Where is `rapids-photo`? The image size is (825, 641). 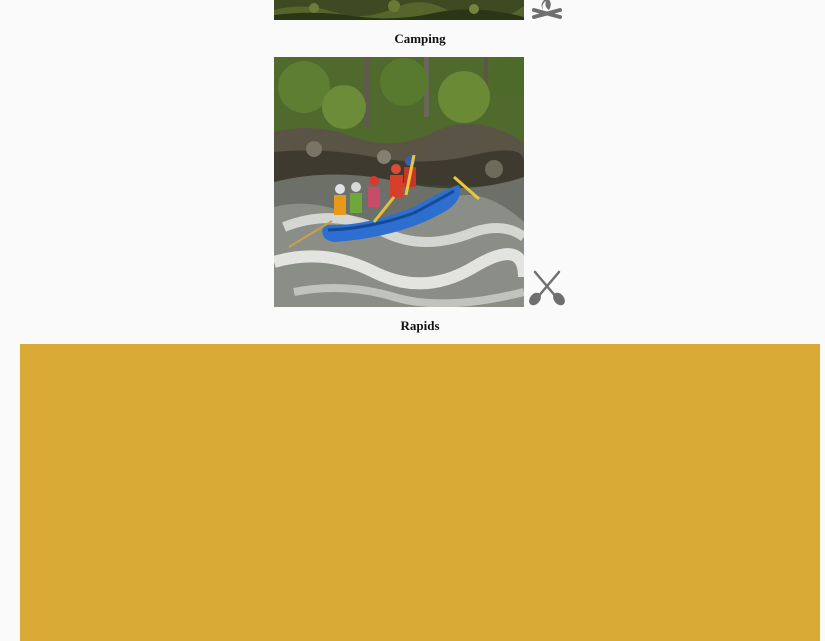
rapids-photo is located at coordinates (399, 182).